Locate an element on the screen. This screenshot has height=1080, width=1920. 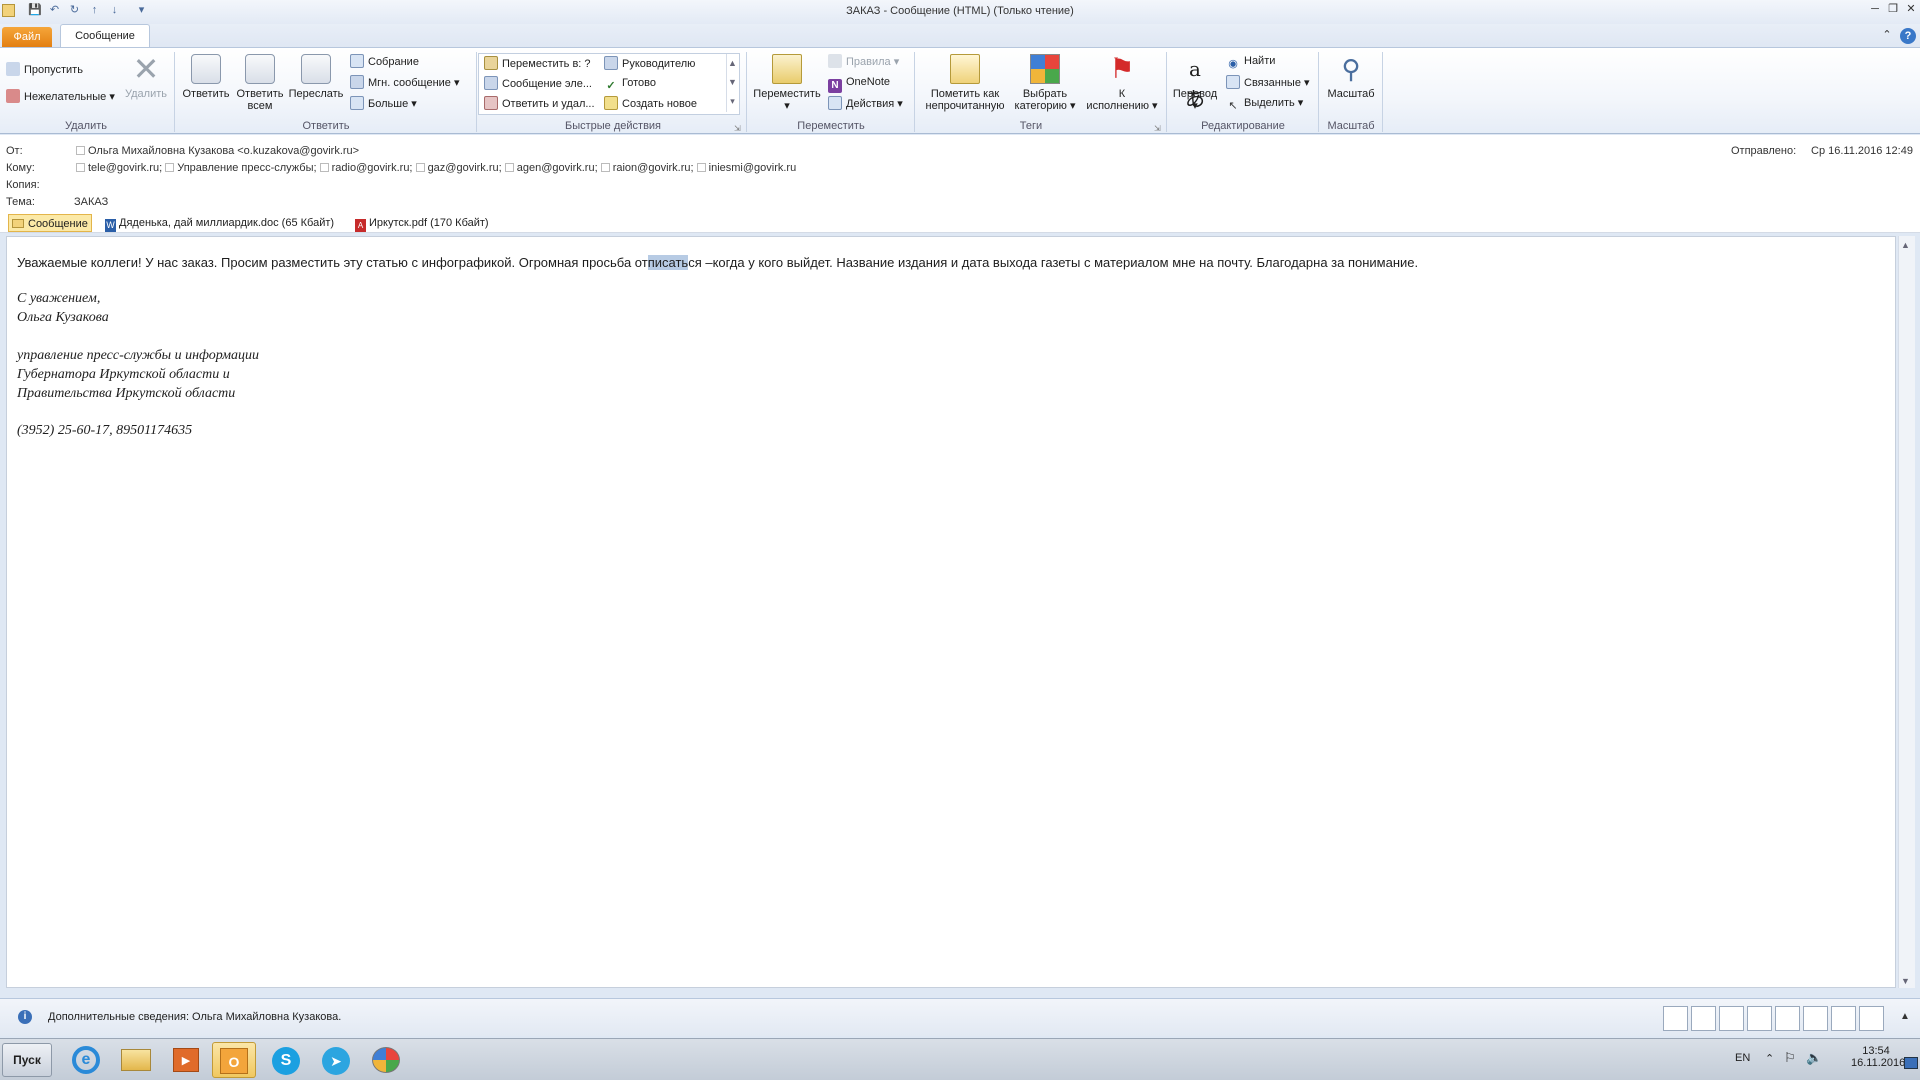
minimize-icon: ─ is located at coordinates (1875, 9).